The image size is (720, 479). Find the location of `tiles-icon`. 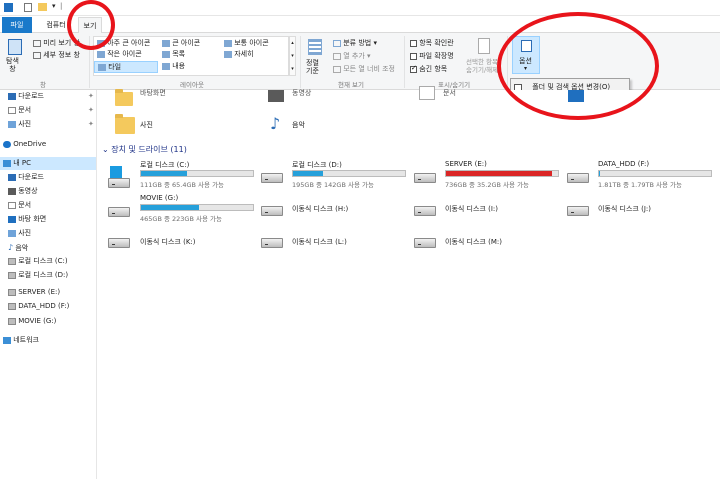

tiles-icon is located at coordinates (102, 67).